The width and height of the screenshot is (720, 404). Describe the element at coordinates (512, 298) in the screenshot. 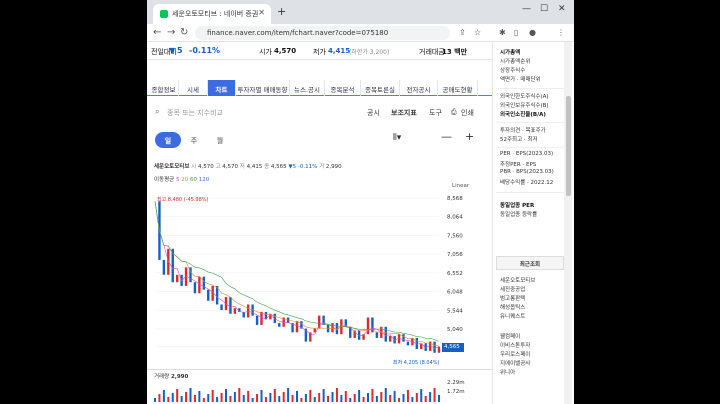

I see `recent-item: 범고롱판텍` at that location.